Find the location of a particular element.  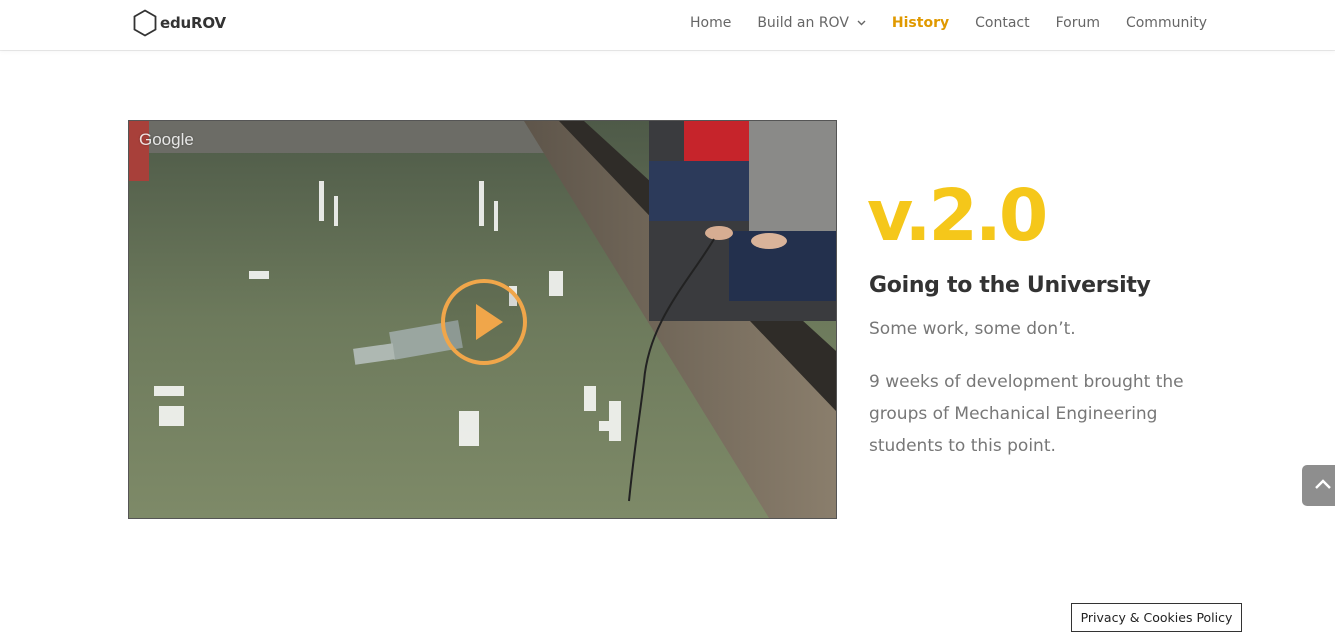

play-icon is located at coordinates (484, 322).